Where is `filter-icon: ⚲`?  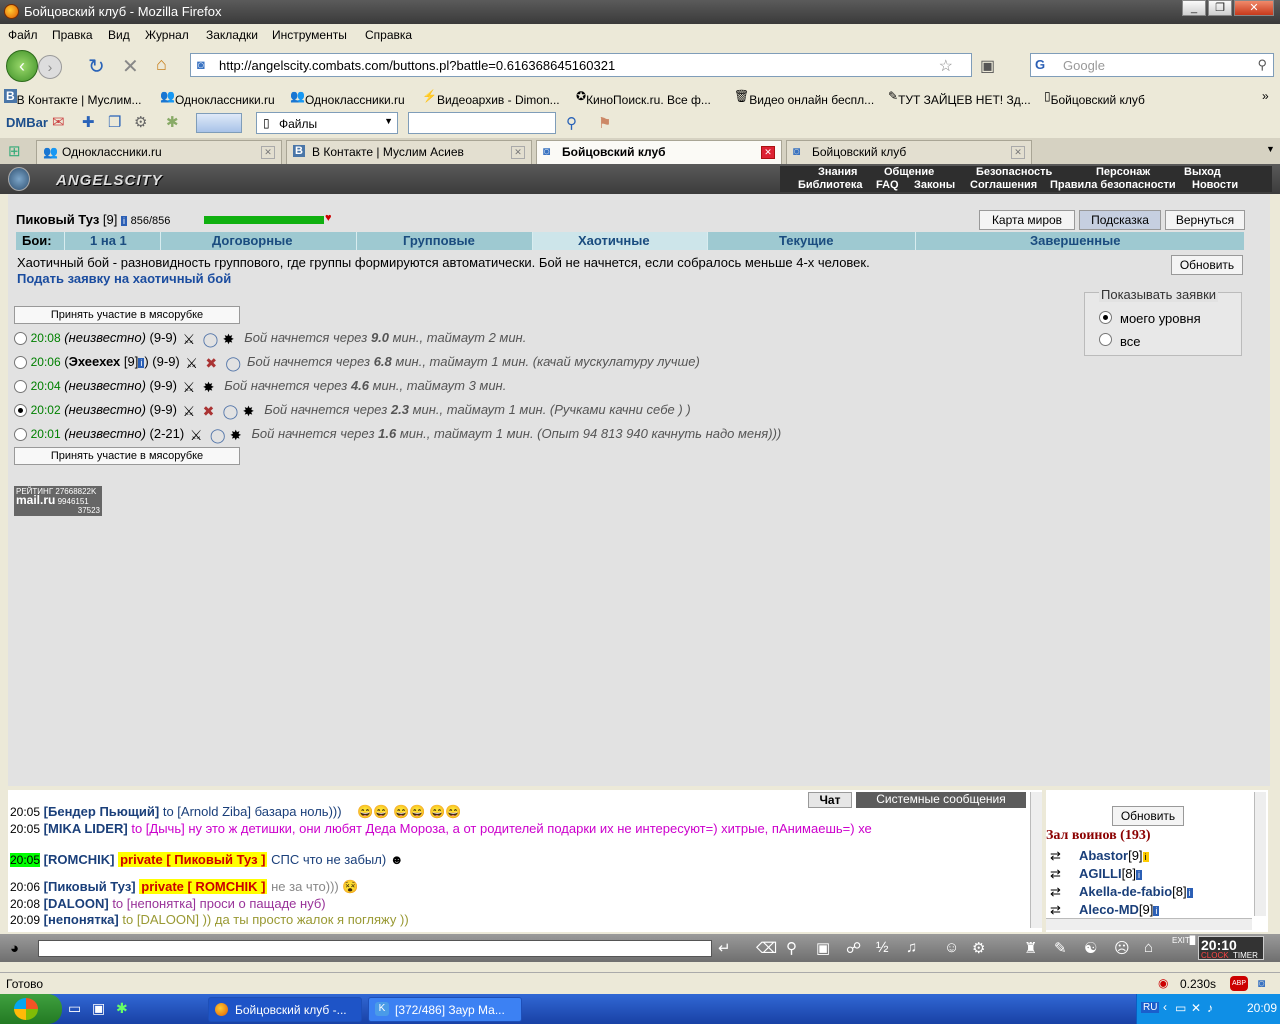 filter-icon: ⚲ is located at coordinates (791, 948).